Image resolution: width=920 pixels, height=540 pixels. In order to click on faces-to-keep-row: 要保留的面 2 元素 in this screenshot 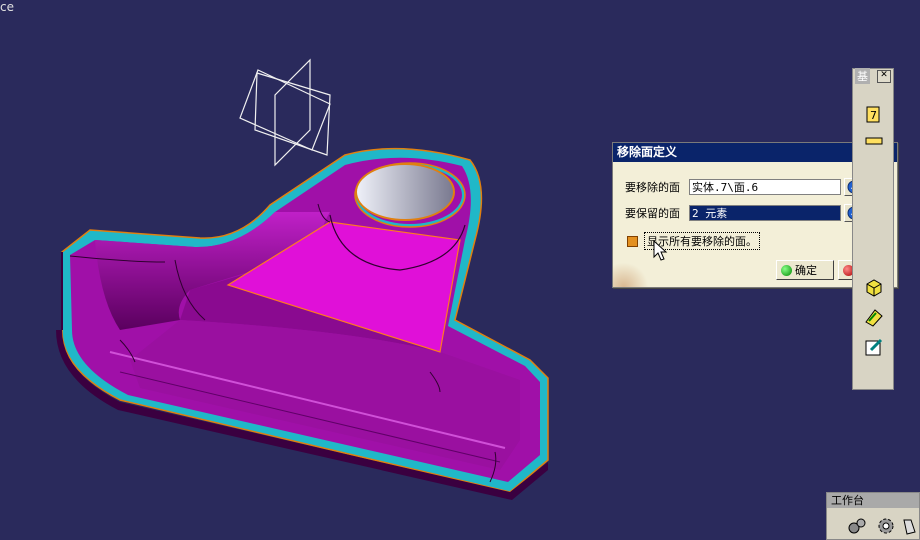, I will do `click(744, 213)`.